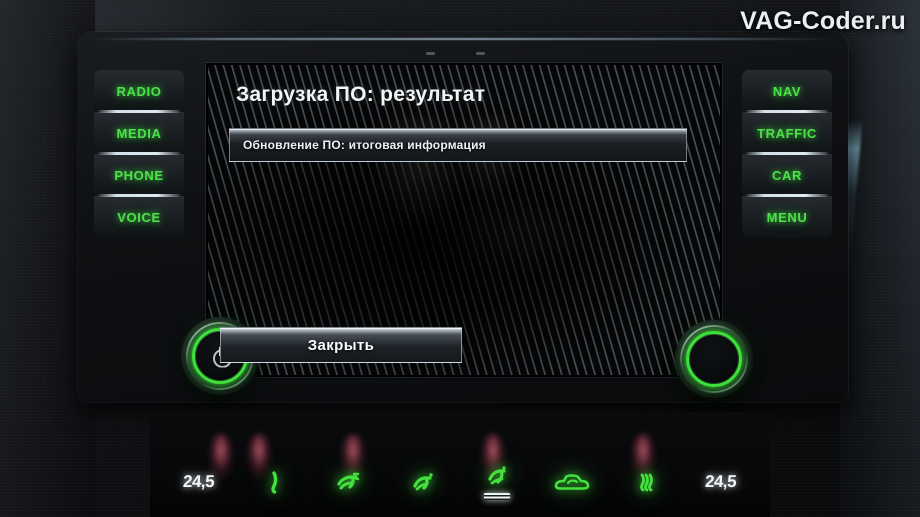 The width and height of the screenshot is (920, 517). I want to click on watermark-vag-coder: VAG-Coder.ru, so click(823, 21).